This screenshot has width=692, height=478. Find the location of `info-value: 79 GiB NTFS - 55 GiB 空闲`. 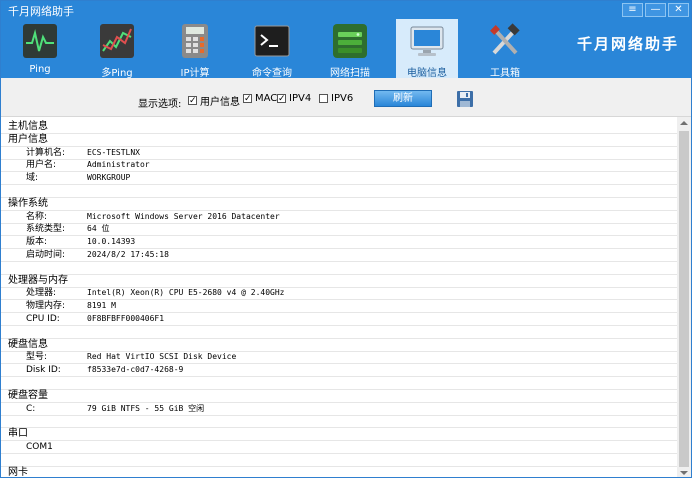

info-value: 79 GiB NTFS - 55 GiB 空闲 is located at coordinates (146, 408).